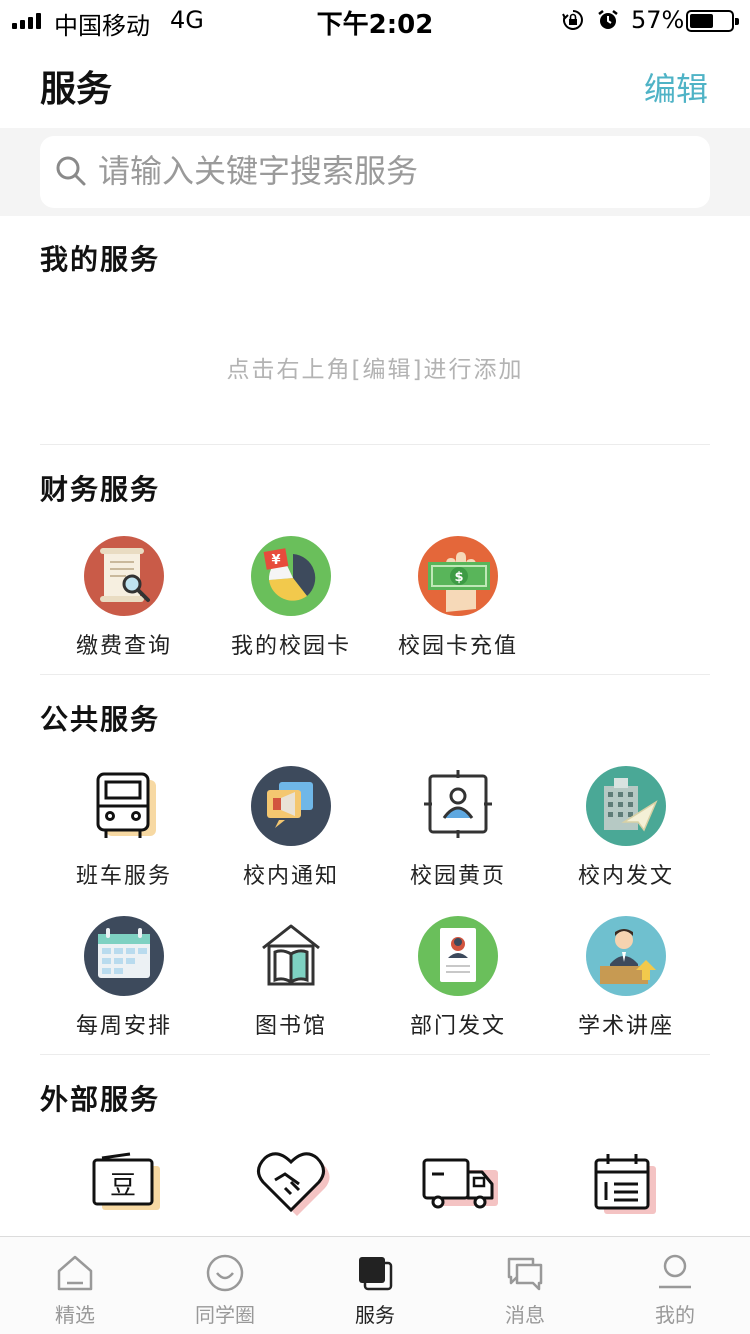 The width and height of the screenshot is (750, 1334). What do you see at coordinates (625, 1026) in the screenshot?
I see `service-label: 学术讲座` at bounding box center [625, 1026].